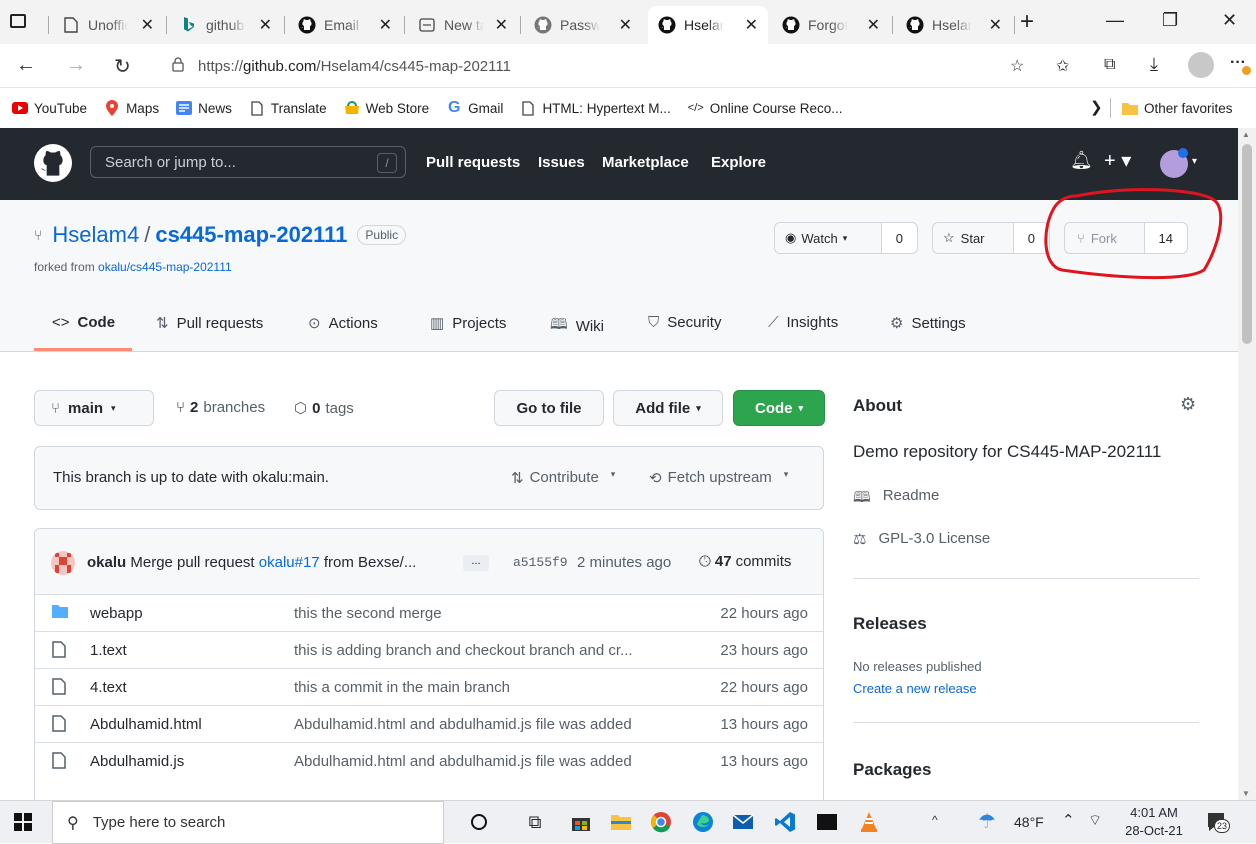  Describe the element at coordinates (345, 25) in the screenshot. I see `browser-tab: Email s ✕` at that location.